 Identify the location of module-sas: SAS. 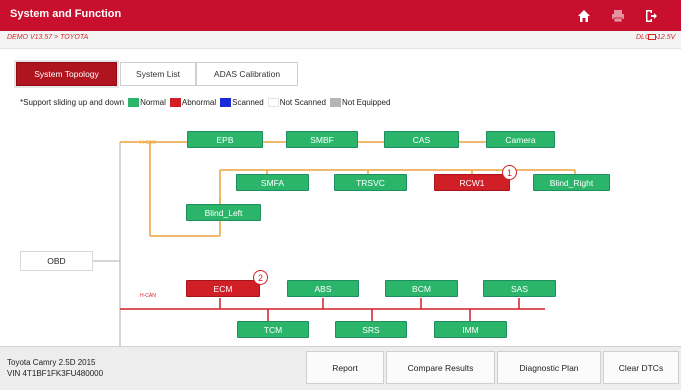
(519, 288).